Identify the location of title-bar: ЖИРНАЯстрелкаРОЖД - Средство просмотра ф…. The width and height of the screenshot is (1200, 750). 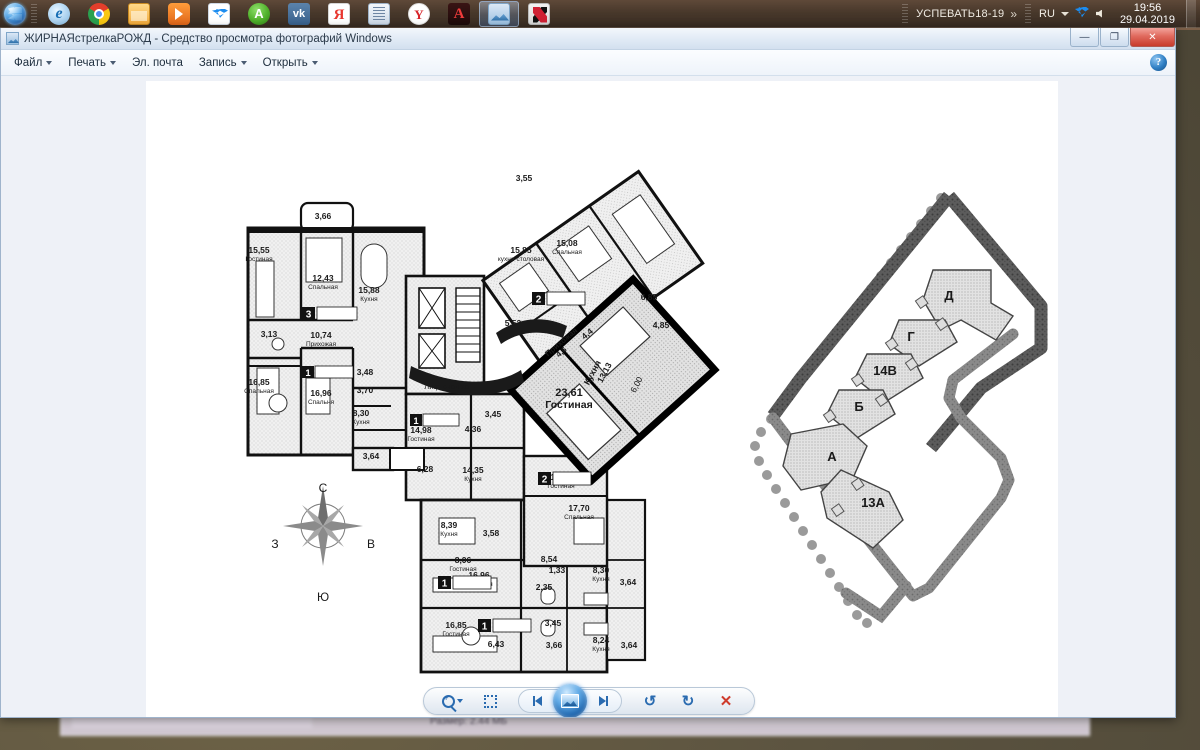
(588, 39).